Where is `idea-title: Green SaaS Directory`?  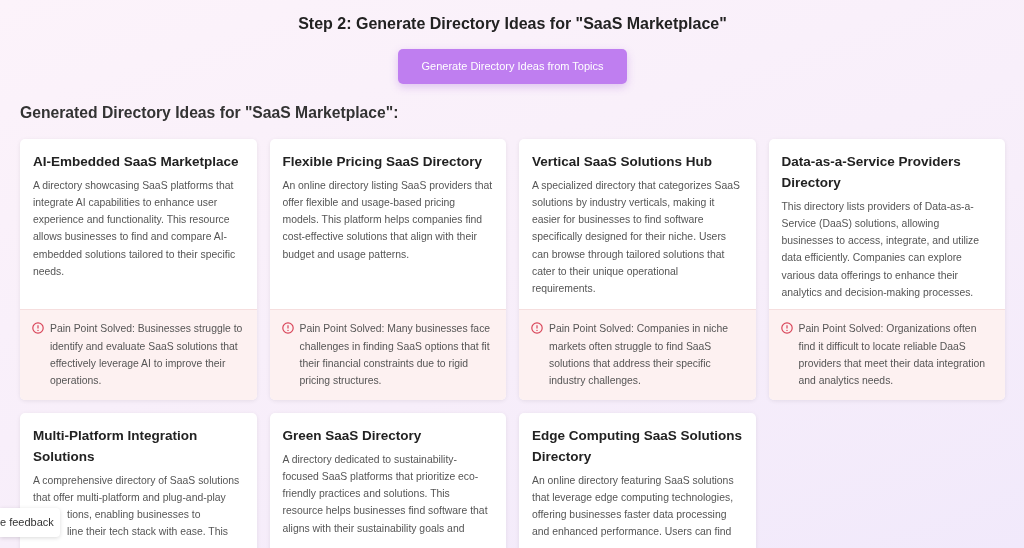
idea-title: Green SaaS Directory is located at coordinates (352, 435).